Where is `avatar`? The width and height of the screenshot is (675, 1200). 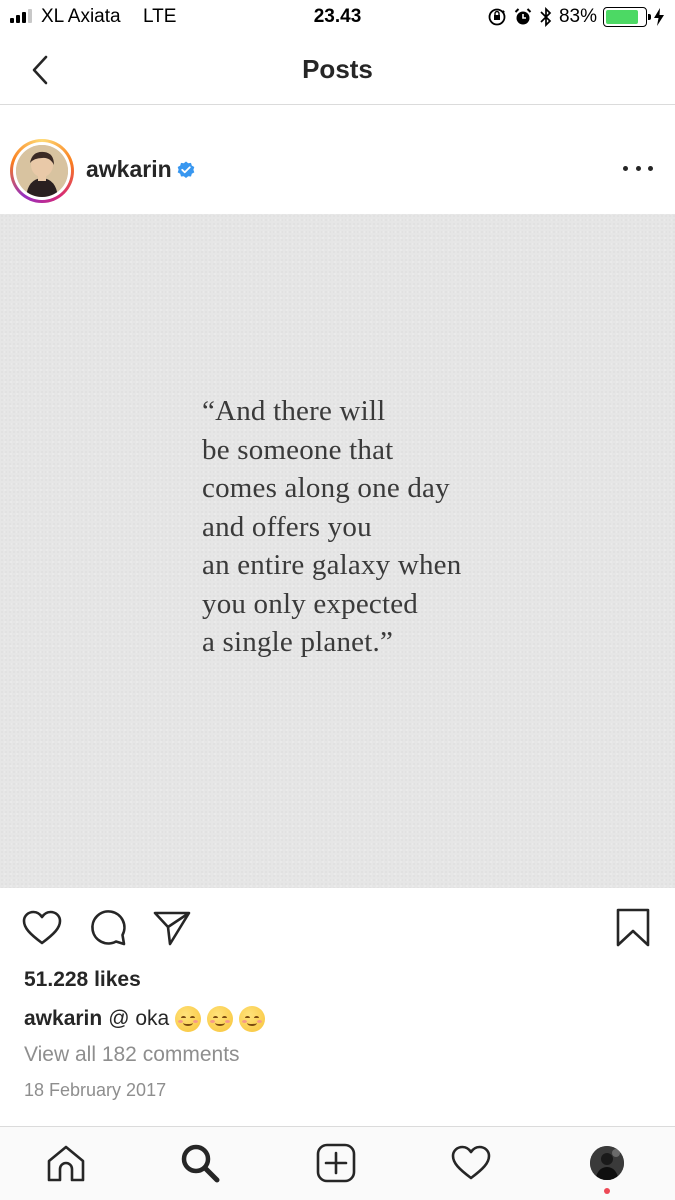 avatar is located at coordinates (42, 171).